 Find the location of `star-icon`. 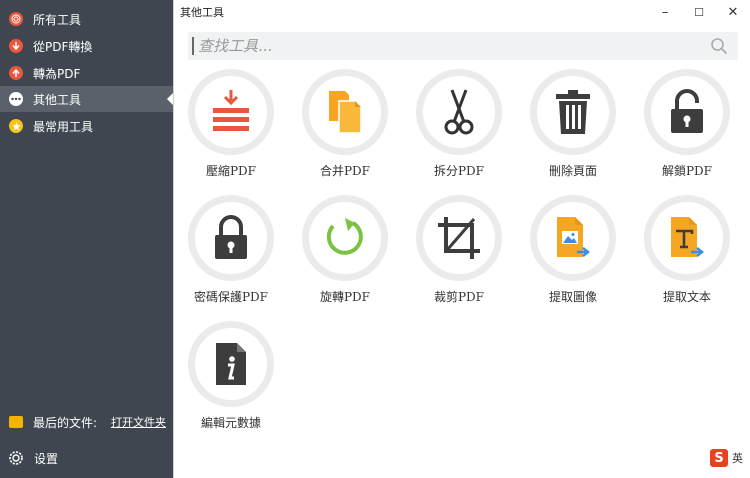

star-icon is located at coordinates (16, 126).